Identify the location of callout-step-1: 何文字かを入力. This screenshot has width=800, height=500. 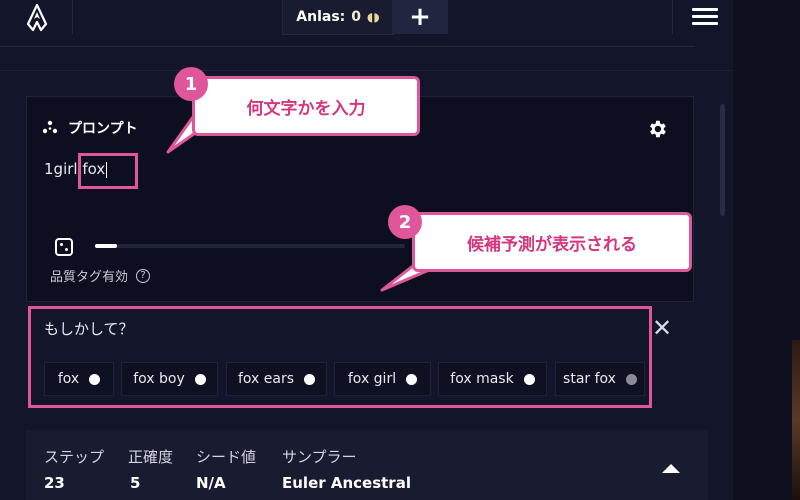
(306, 106).